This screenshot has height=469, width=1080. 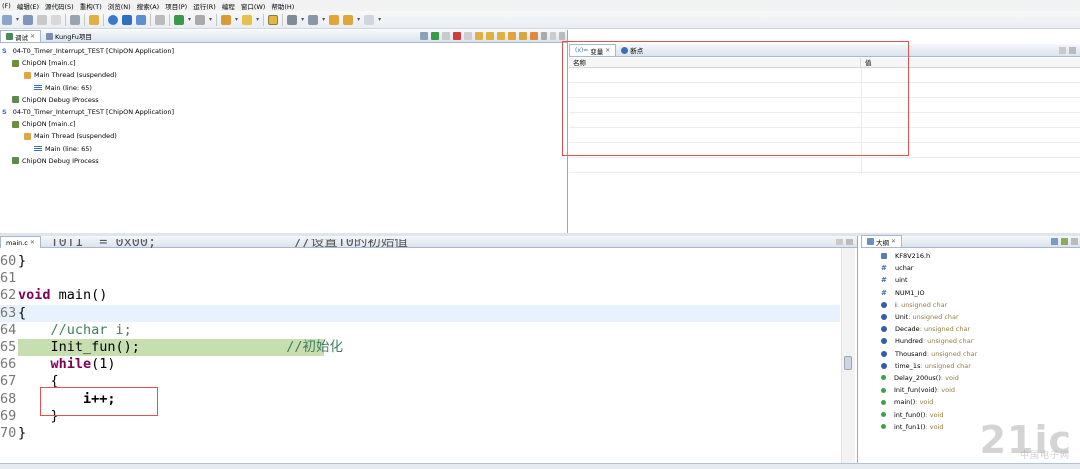 What do you see at coordinates (540, 466) in the screenshot?
I see `status-bar` at bounding box center [540, 466].